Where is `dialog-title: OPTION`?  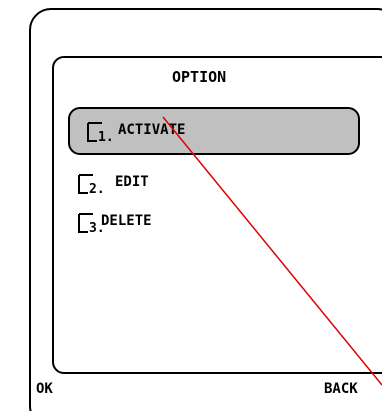
dialog-title: OPTION is located at coordinates (199, 77).